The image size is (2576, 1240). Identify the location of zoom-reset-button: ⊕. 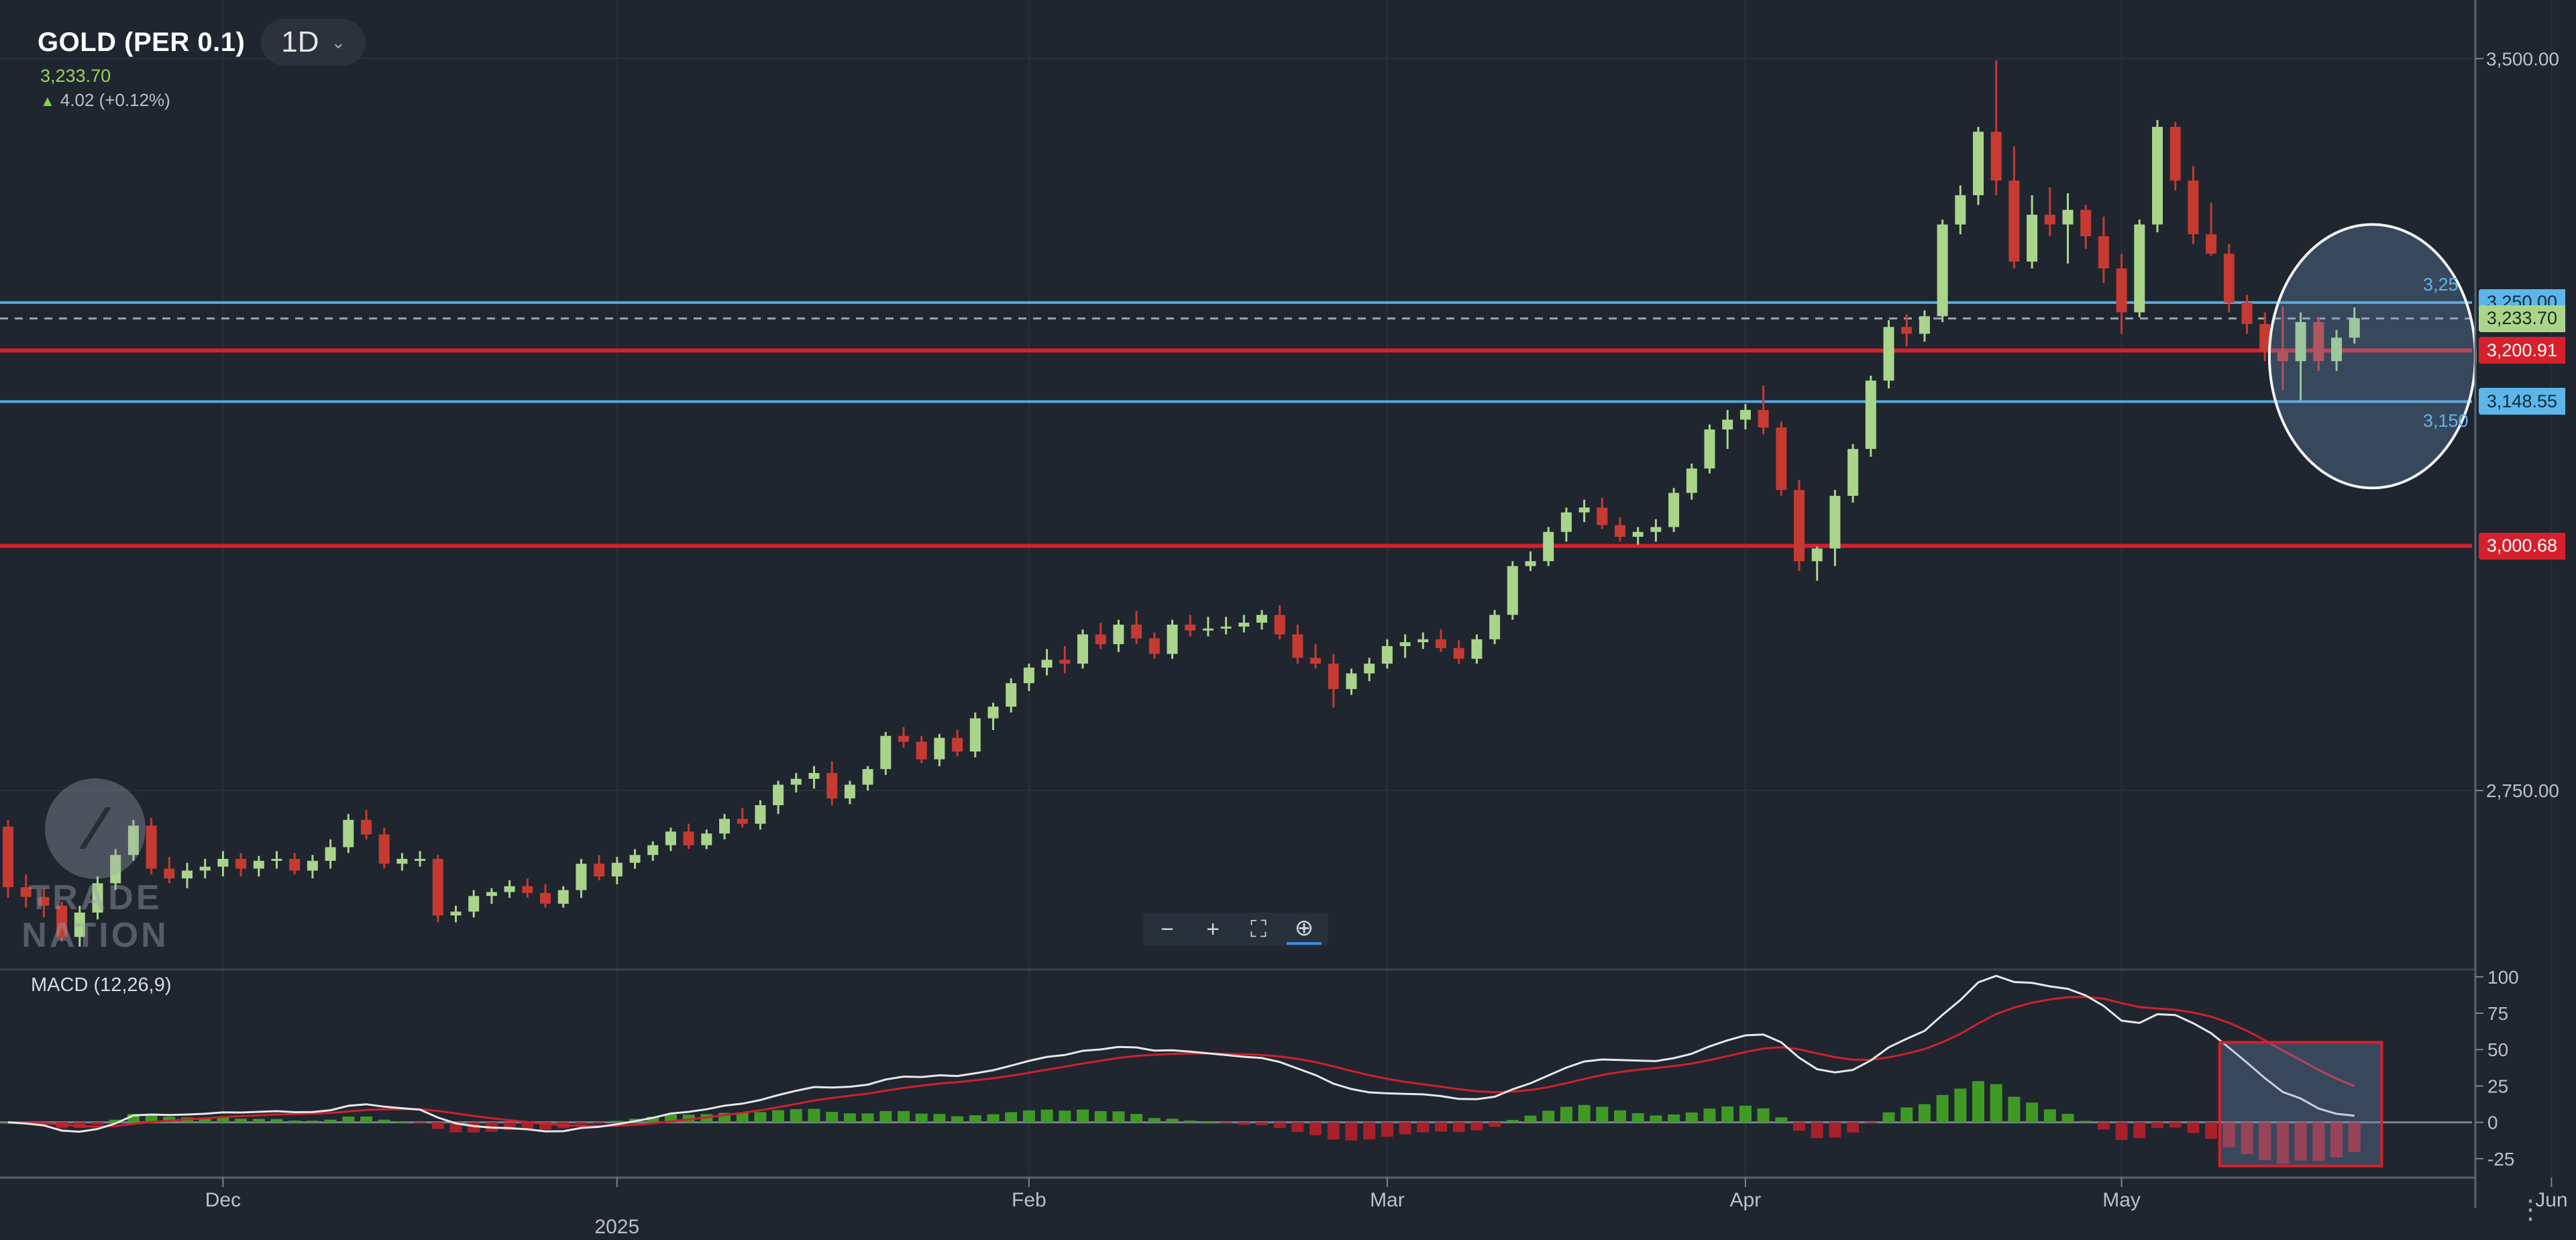
(1304, 929).